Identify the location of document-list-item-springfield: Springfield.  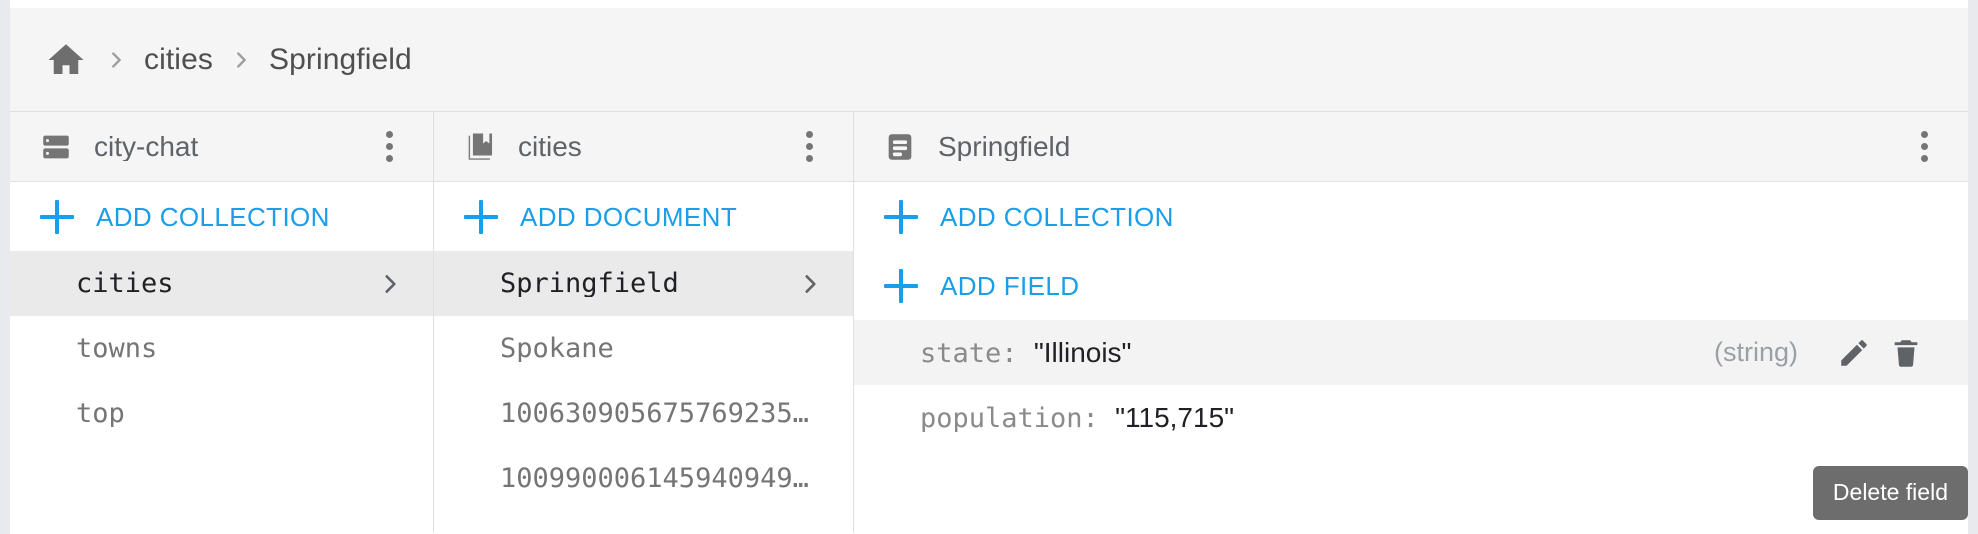
(643, 283).